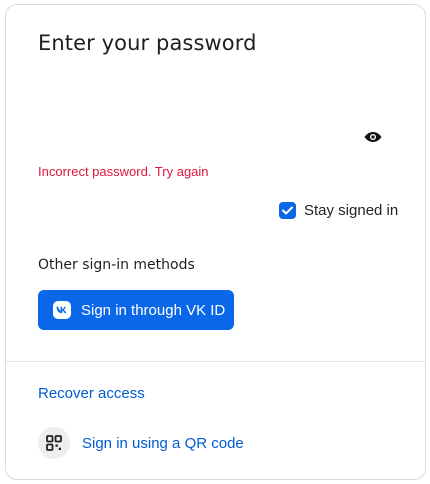  I want to click on other-methods-heading: Other sign-in methods, so click(116, 265).